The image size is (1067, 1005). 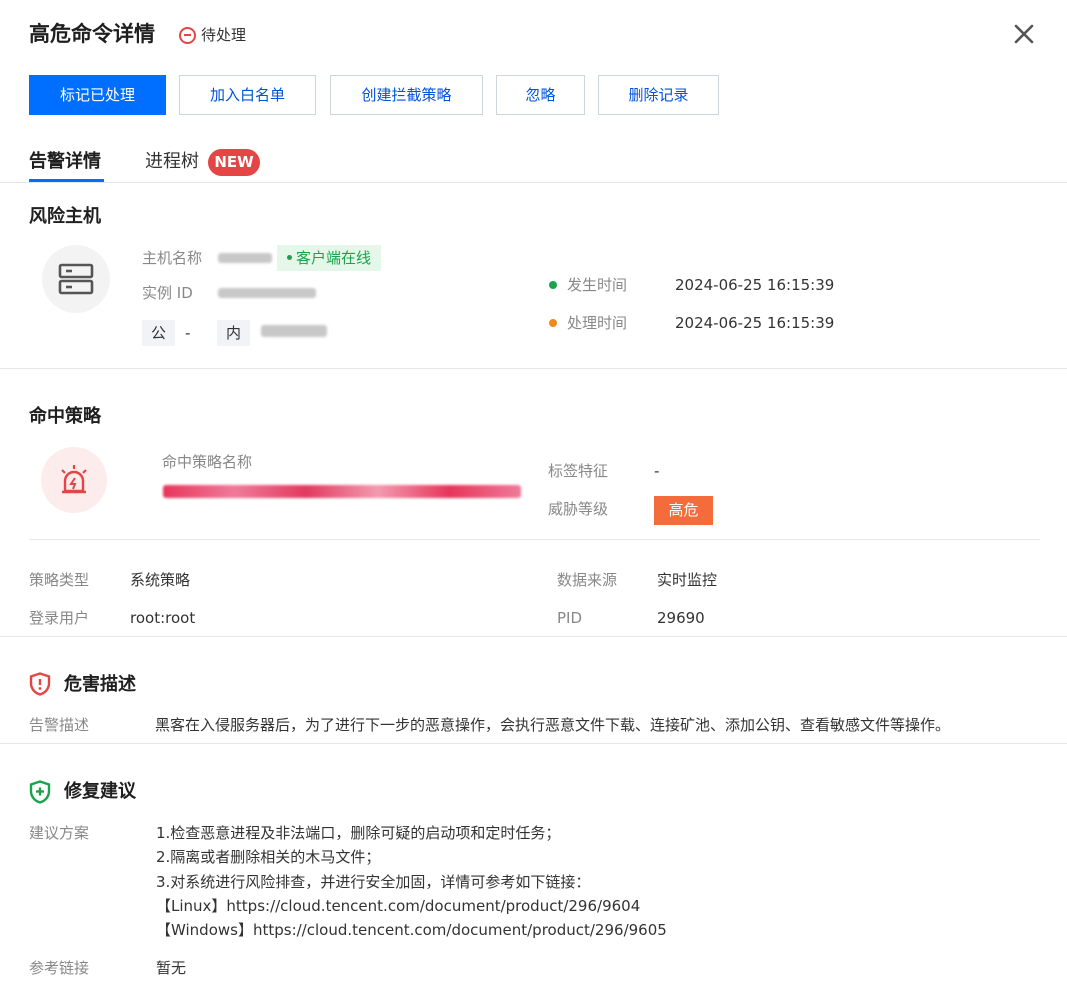 What do you see at coordinates (687, 580) in the screenshot?
I see `data-source-value: 实时监控` at bounding box center [687, 580].